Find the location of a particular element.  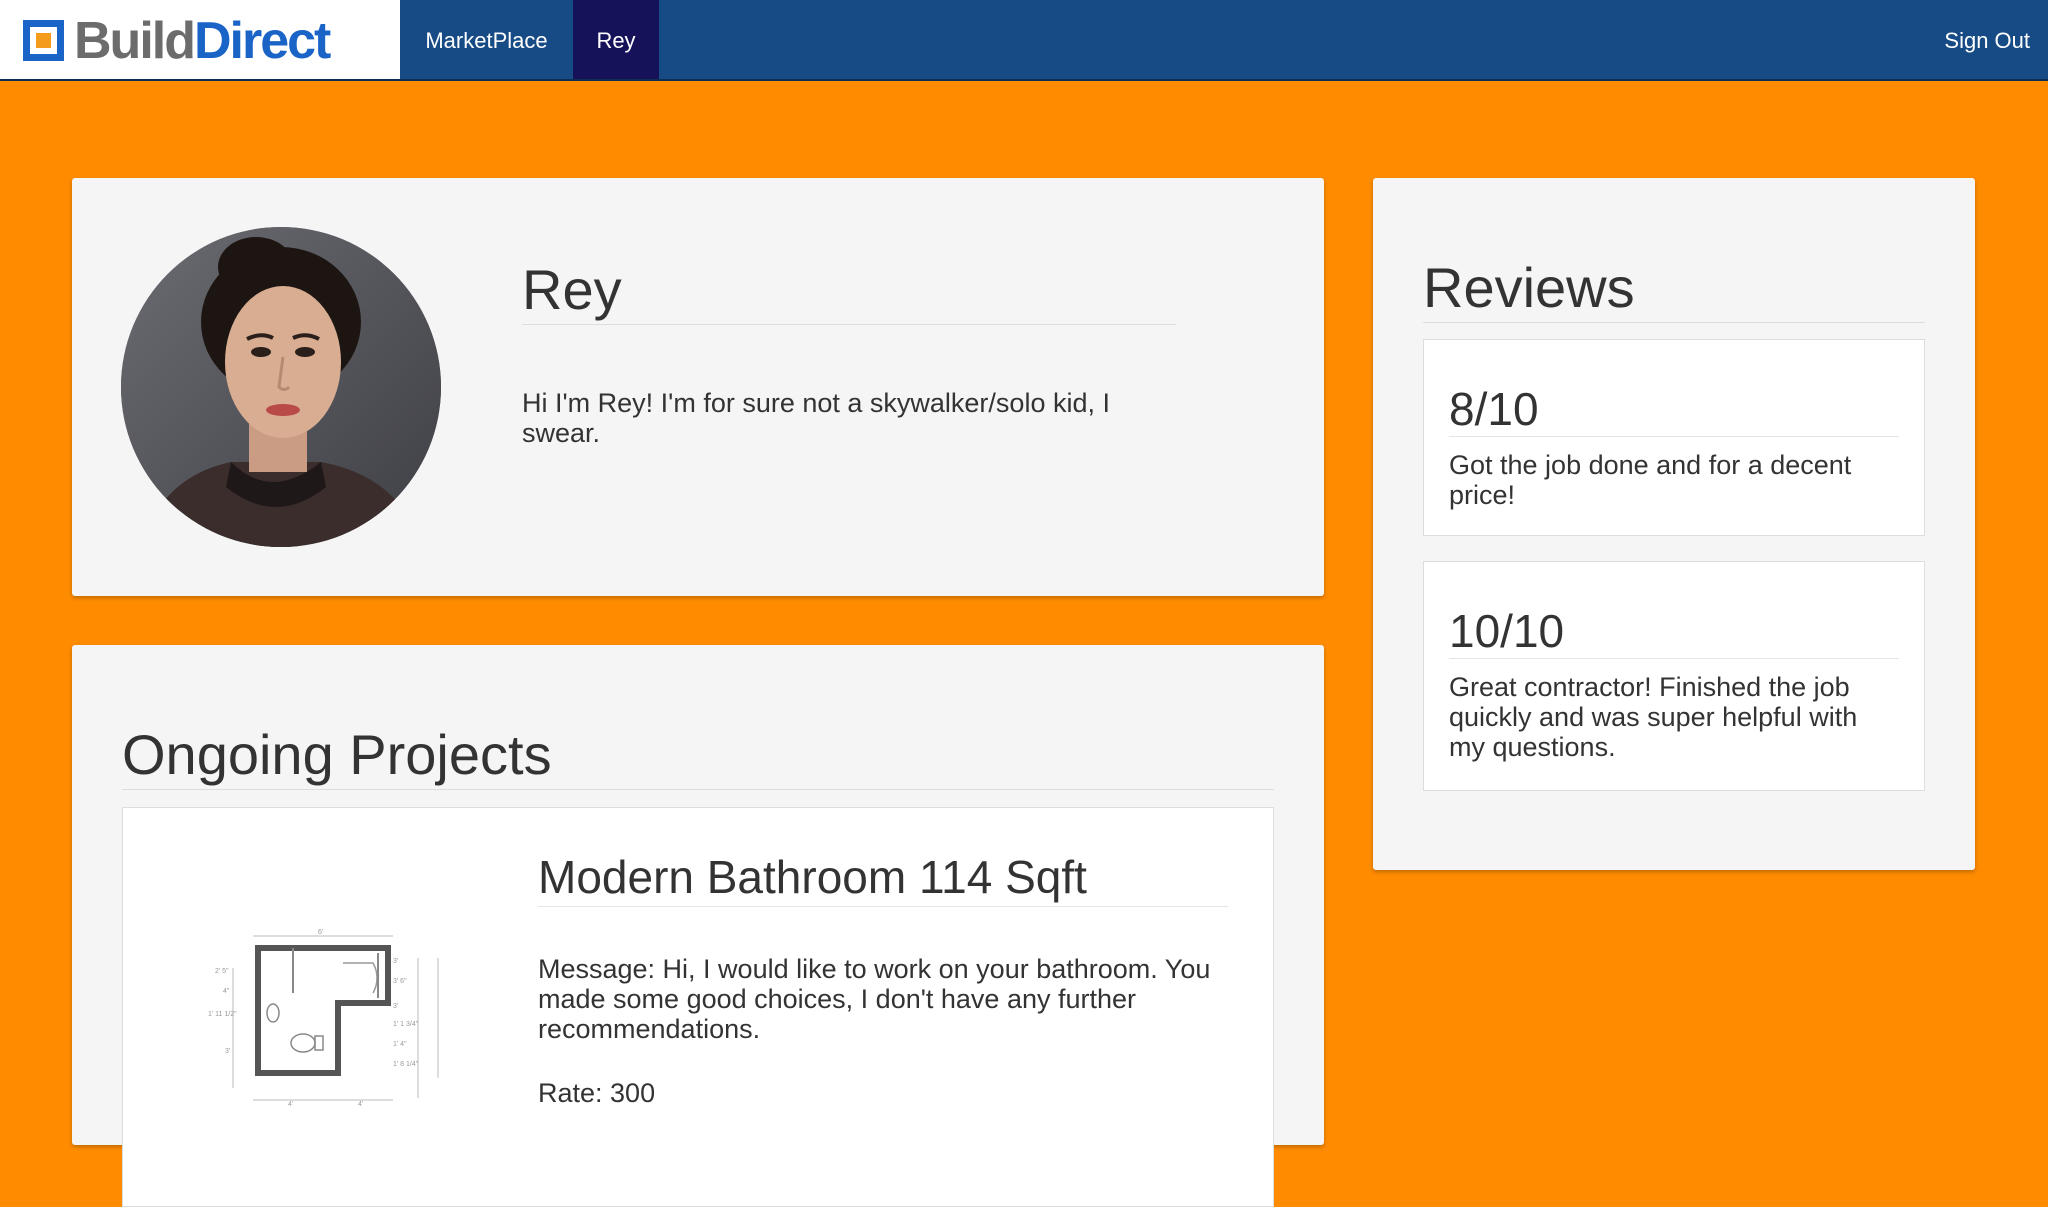

nav-item-marketplace: MarketPlace is located at coordinates (486, 39).